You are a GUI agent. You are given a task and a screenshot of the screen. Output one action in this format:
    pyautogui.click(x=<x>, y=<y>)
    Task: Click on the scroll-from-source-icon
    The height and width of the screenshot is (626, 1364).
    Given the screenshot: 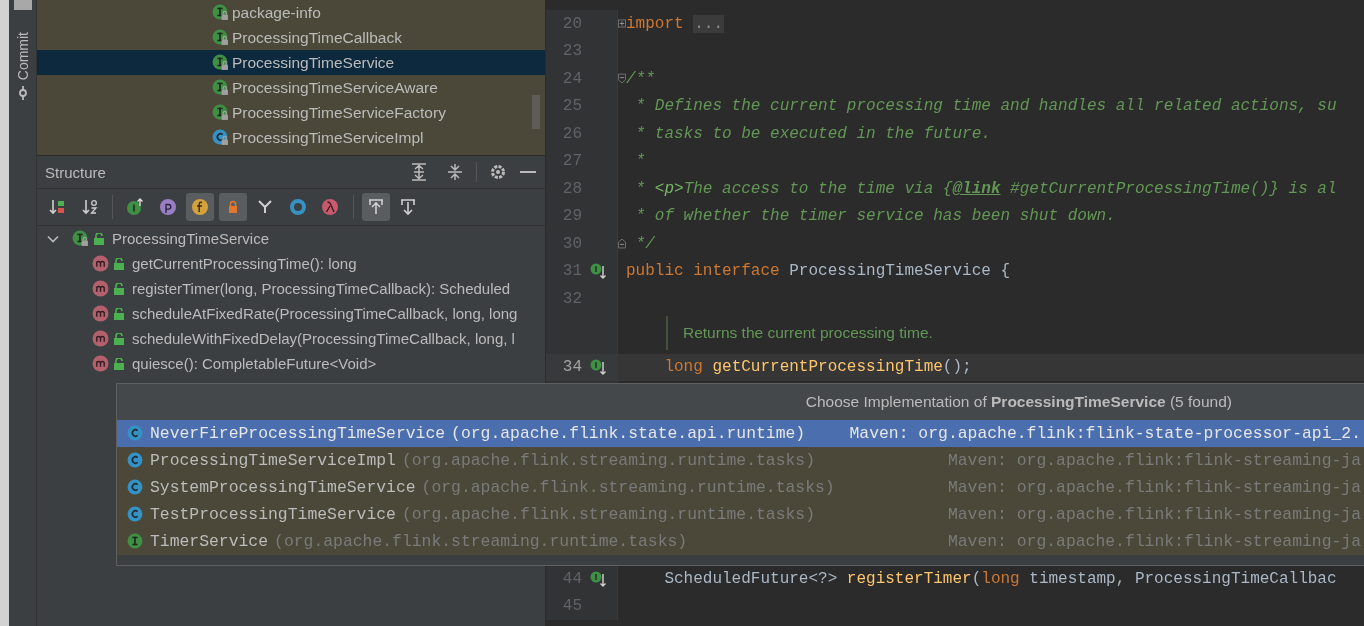 What is the action you would take?
    pyautogui.click(x=375, y=207)
    